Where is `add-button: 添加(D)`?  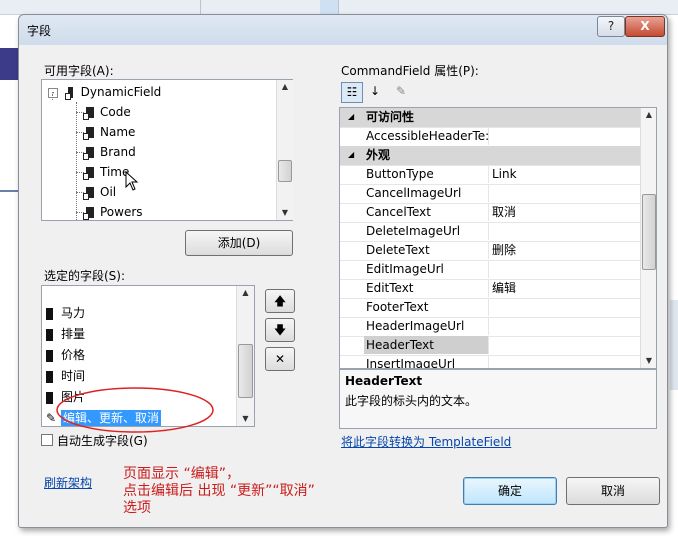 add-button: 添加(D) is located at coordinates (239, 243).